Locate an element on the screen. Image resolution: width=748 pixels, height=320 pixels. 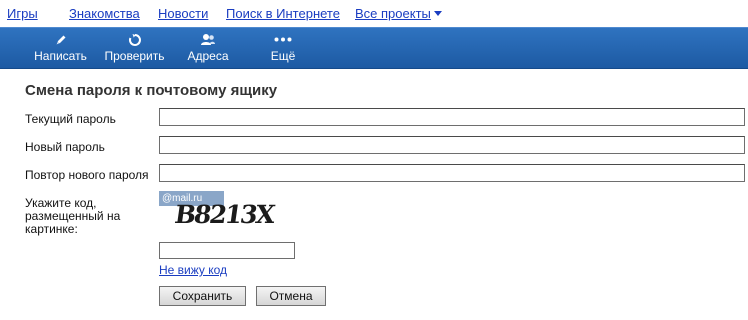
page-title: Смена пароля к почтовому ящику is located at coordinates (151, 90).